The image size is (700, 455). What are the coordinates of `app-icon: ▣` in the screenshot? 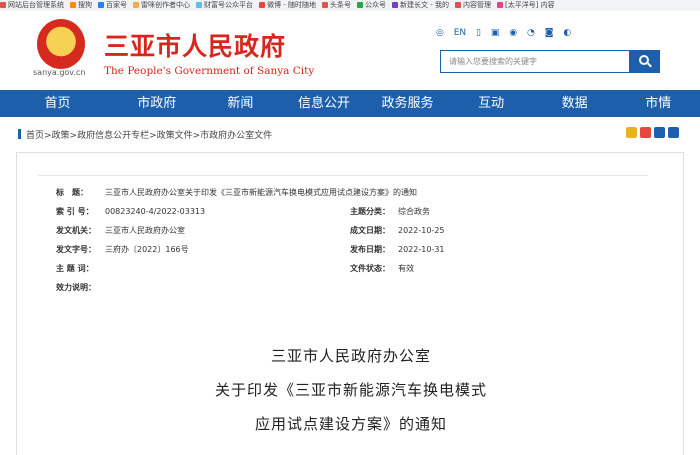 It's located at (495, 33).